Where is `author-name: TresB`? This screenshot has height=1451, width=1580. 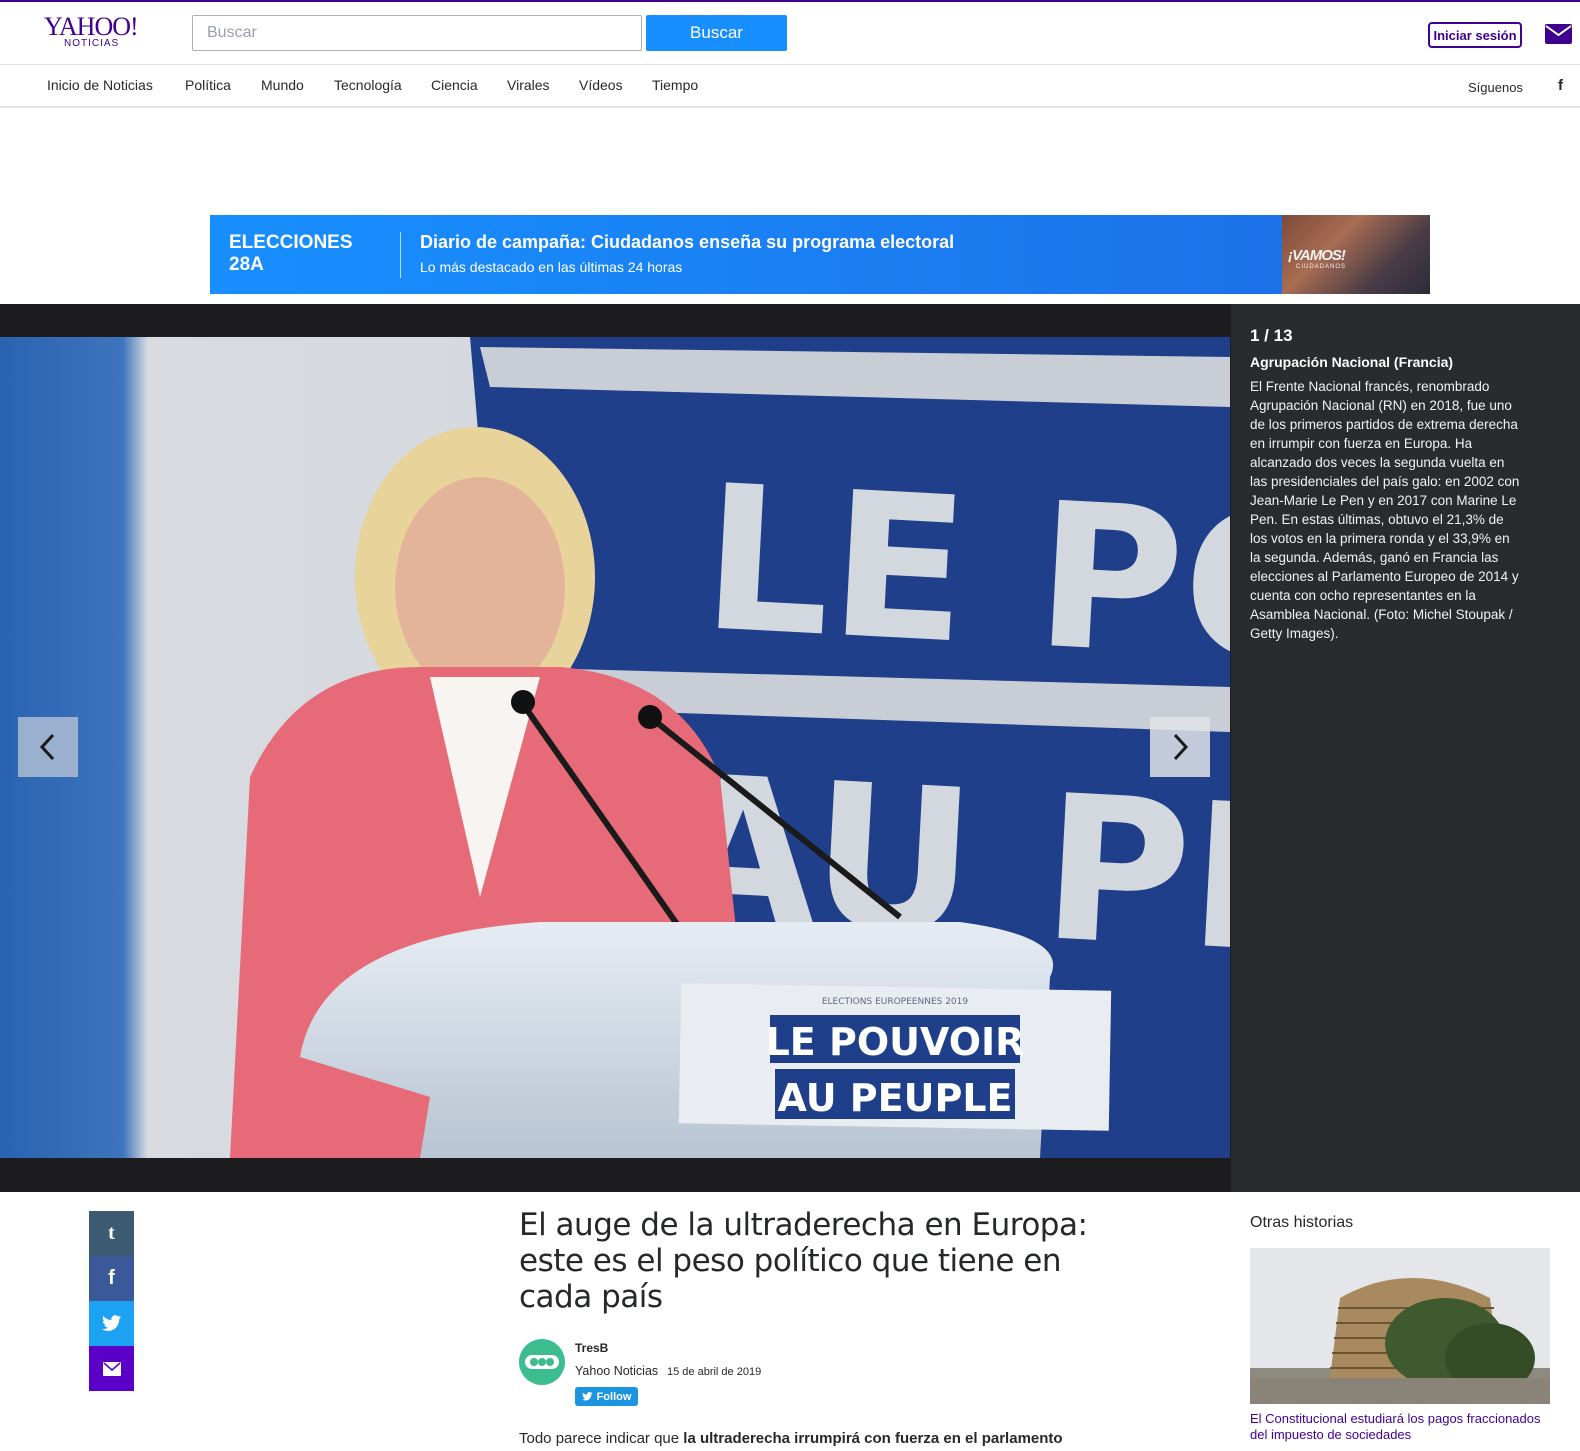 author-name: TresB is located at coordinates (591, 1348).